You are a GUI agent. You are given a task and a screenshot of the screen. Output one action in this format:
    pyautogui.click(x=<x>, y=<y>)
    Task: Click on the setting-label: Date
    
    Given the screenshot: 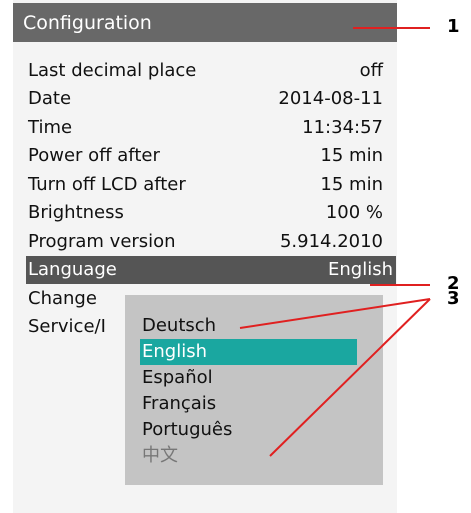 What is the action you would take?
    pyautogui.click(x=50, y=99)
    